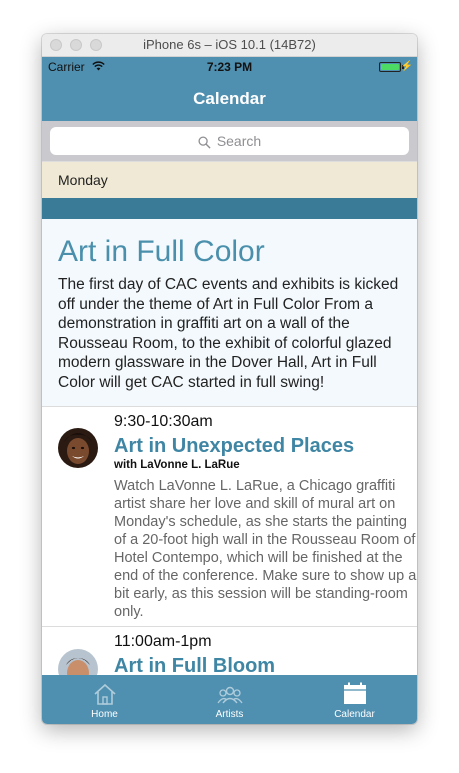 This screenshot has height=773, width=459. I want to click on search-placeholder: Search, so click(239, 141).